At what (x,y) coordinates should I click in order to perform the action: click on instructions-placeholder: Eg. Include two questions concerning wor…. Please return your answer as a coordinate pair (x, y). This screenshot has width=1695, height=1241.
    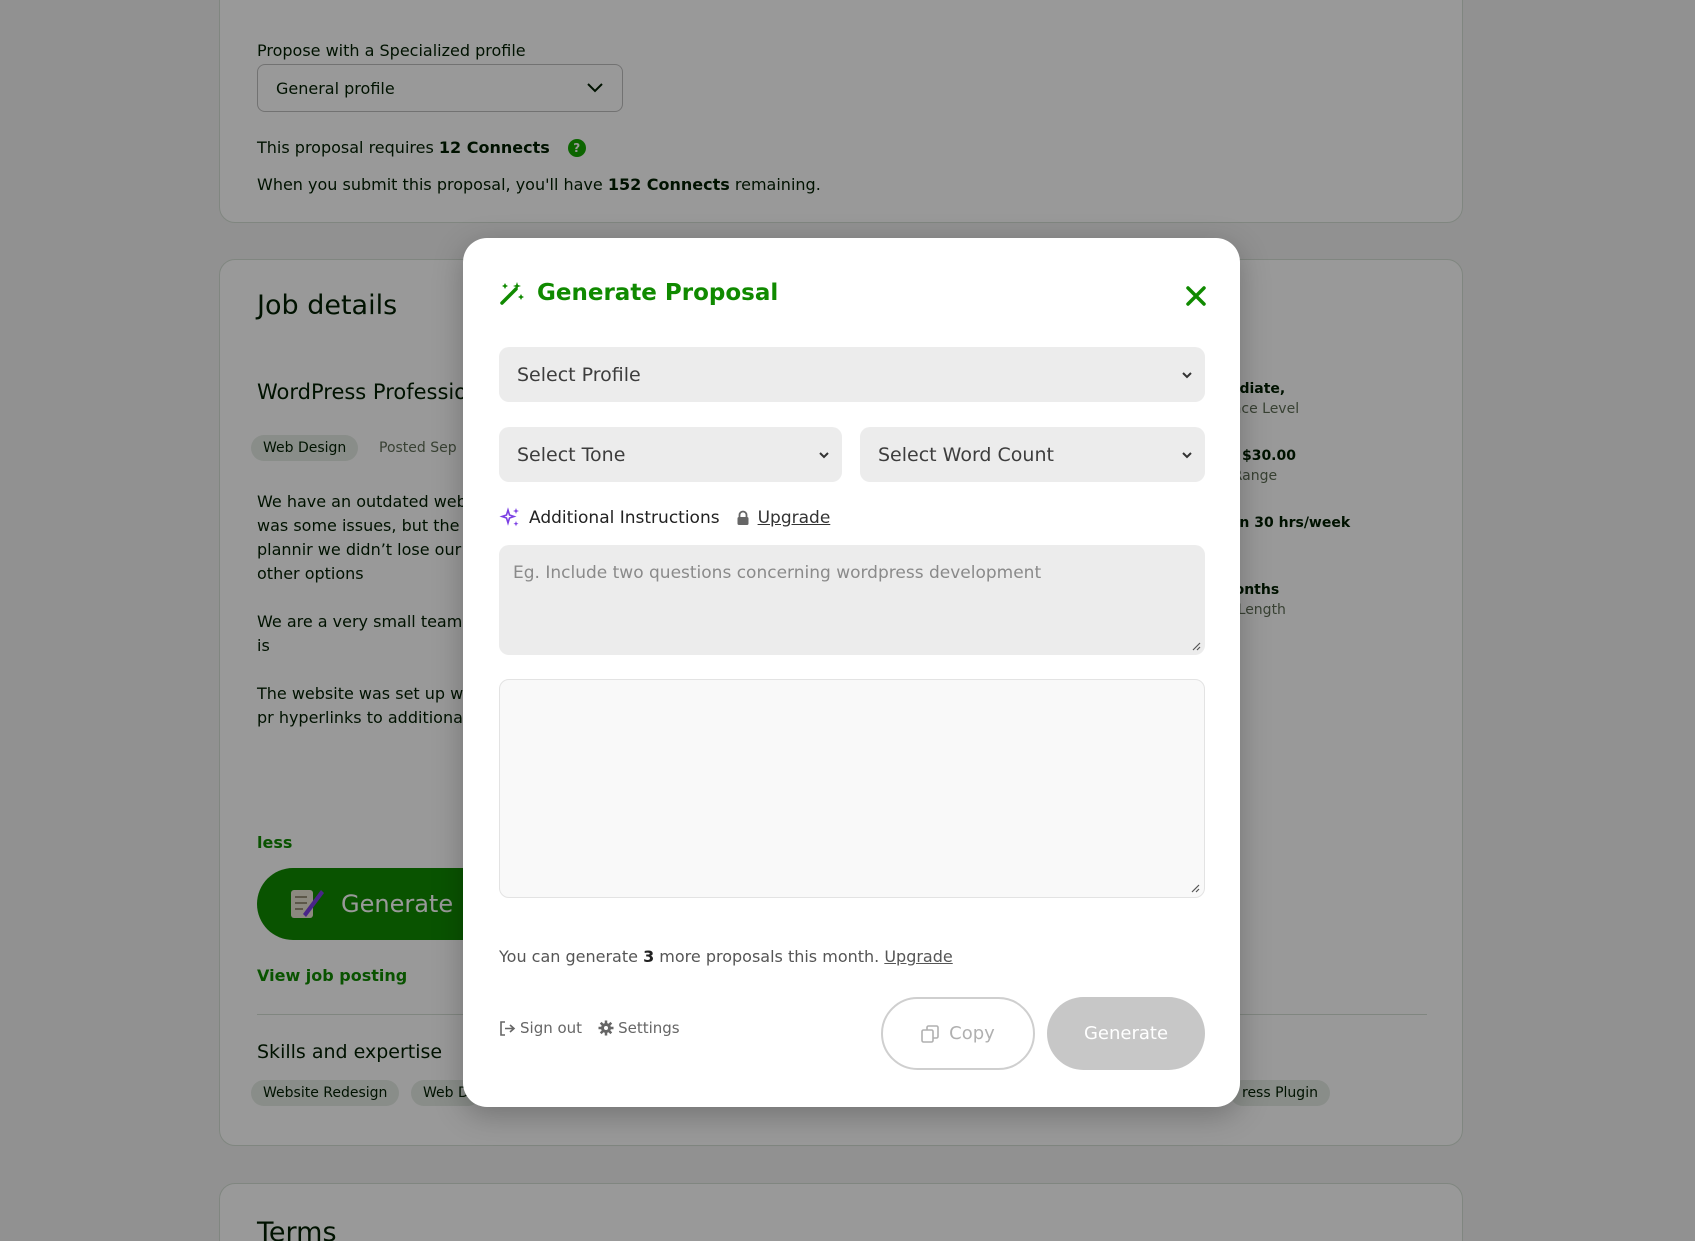
    Looking at the image, I should click on (777, 573).